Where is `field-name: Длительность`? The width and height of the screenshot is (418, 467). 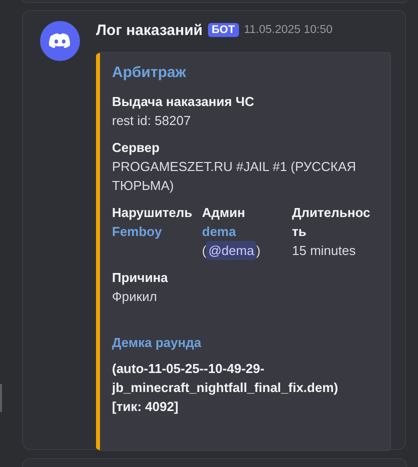 field-name: Длительность is located at coordinates (332, 222).